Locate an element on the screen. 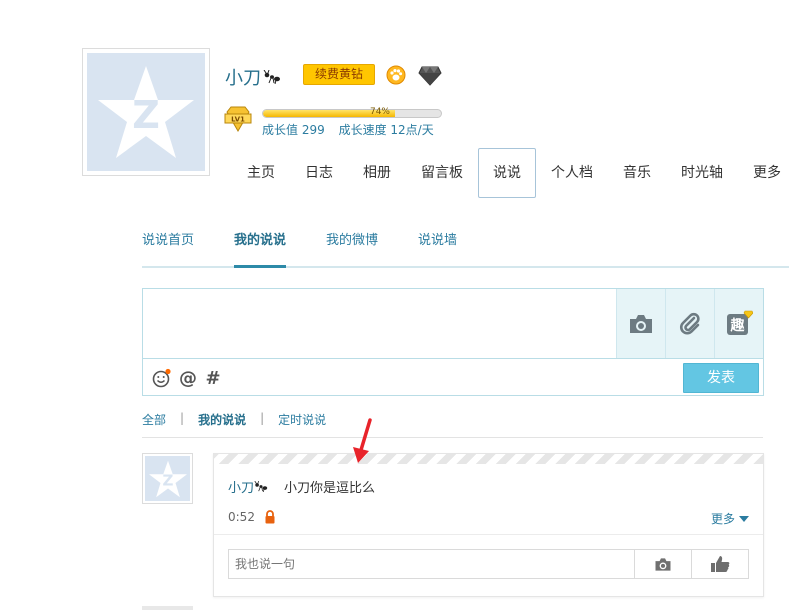 The image size is (789, 610). emoji-icon is located at coordinates (161, 378).